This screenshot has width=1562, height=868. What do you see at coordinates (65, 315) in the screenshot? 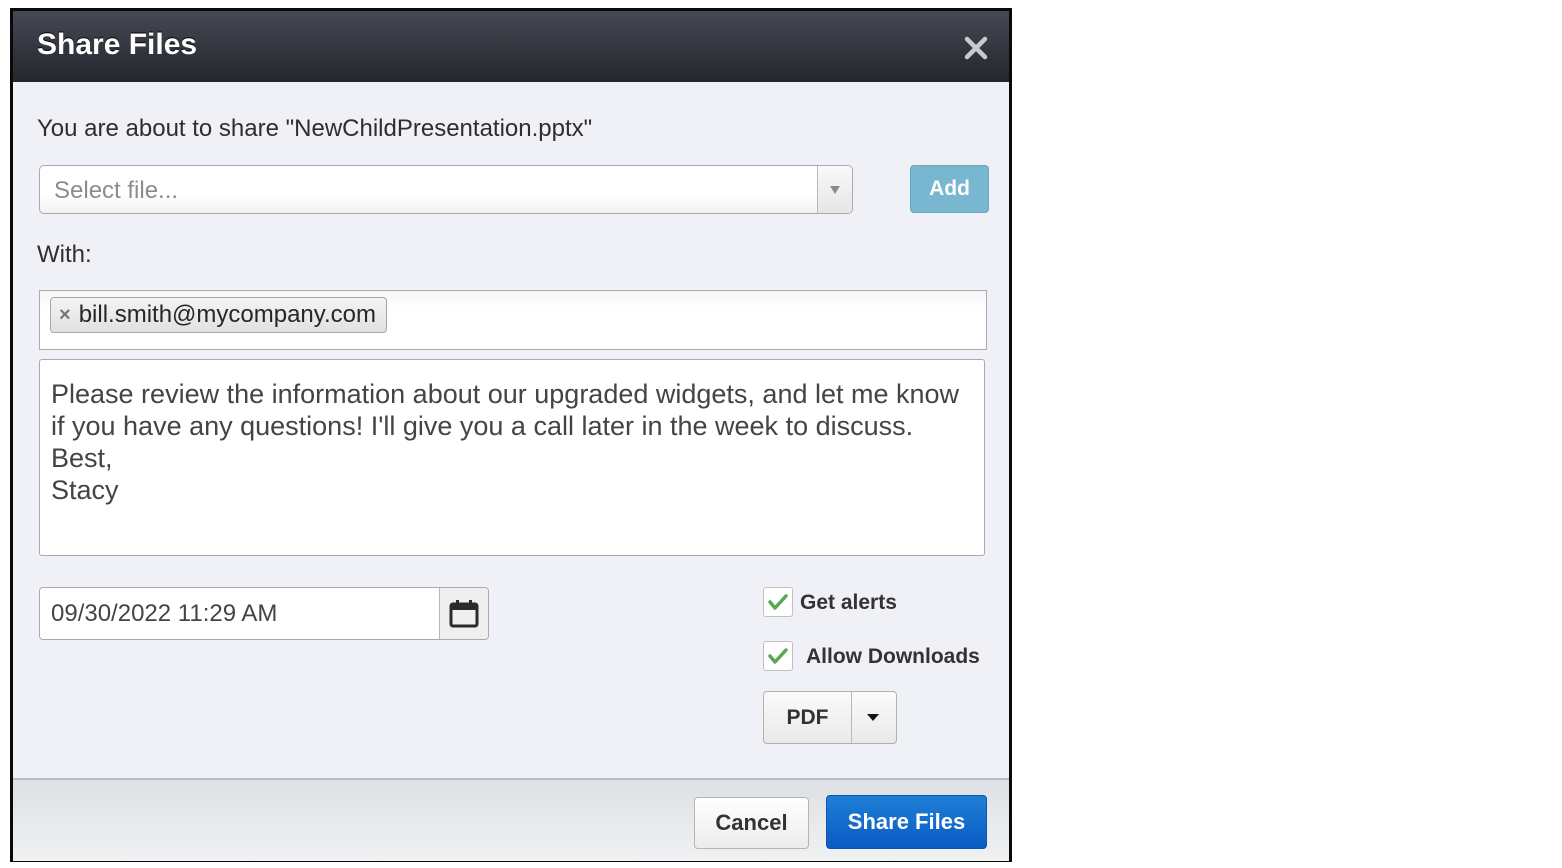
I see `remove-icon: ×` at bounding box center [65, 315].